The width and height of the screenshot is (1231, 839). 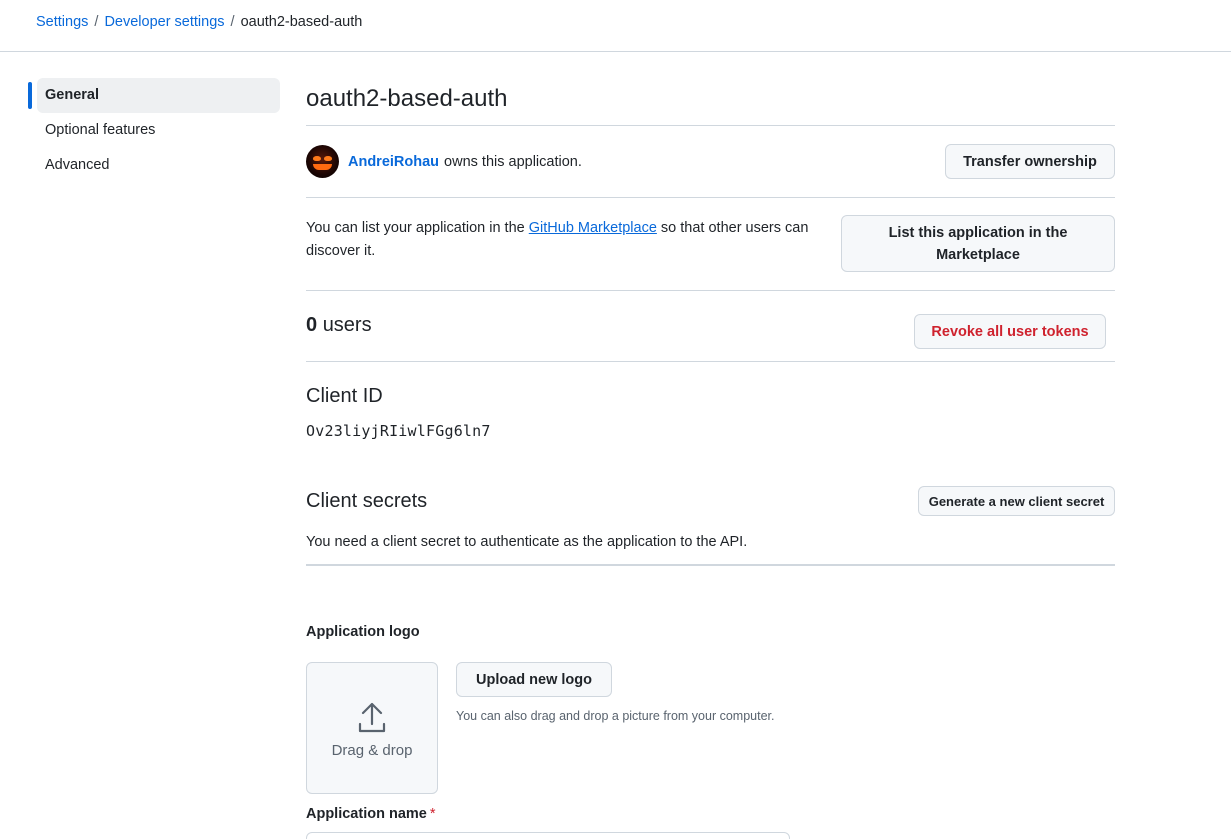 I want to click on logo-dropzone: Drag & drop, so click(x=372, y=728).